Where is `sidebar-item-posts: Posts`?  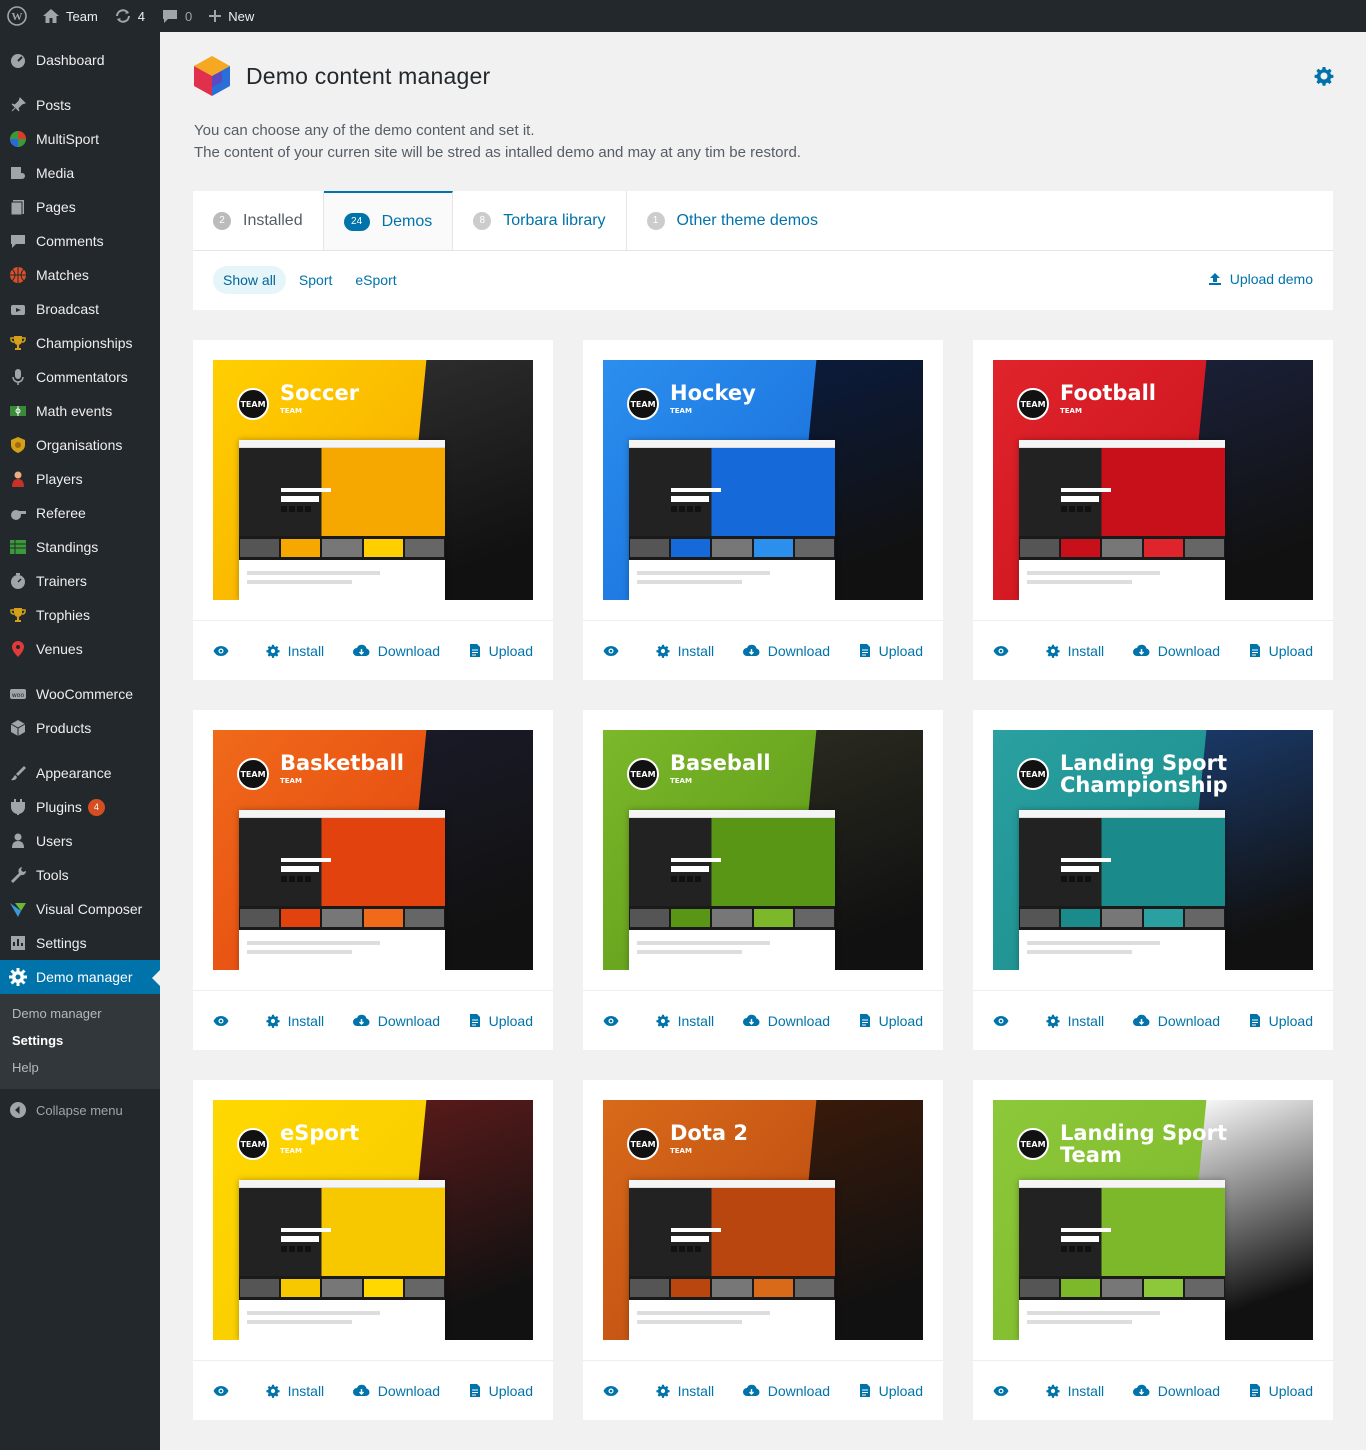 sidebar-item-posts: Posts is located at coordinates (80, 105).